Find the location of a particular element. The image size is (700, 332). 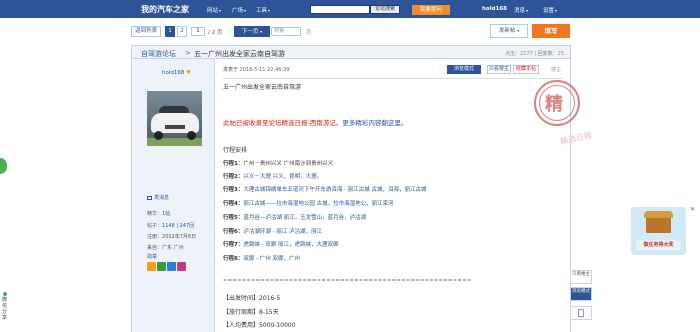

itinerary-day: 行程3：大理古城锦绣单车五道河下午开车游洱海 - 丽江古城 古城，洱海，丽江古城 is located at coordinates (325, 190).